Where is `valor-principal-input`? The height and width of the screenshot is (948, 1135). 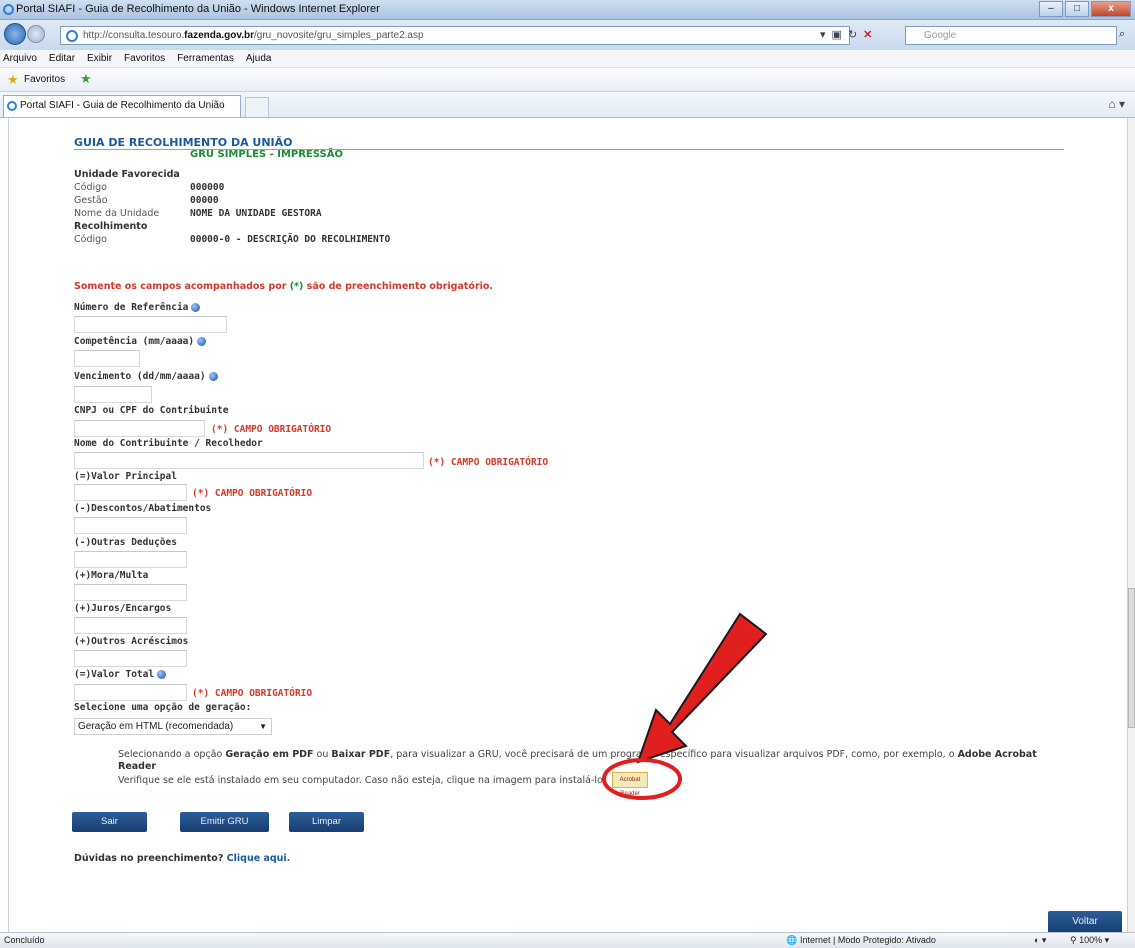 valor-principal-input is located at coordinates (130, 492).